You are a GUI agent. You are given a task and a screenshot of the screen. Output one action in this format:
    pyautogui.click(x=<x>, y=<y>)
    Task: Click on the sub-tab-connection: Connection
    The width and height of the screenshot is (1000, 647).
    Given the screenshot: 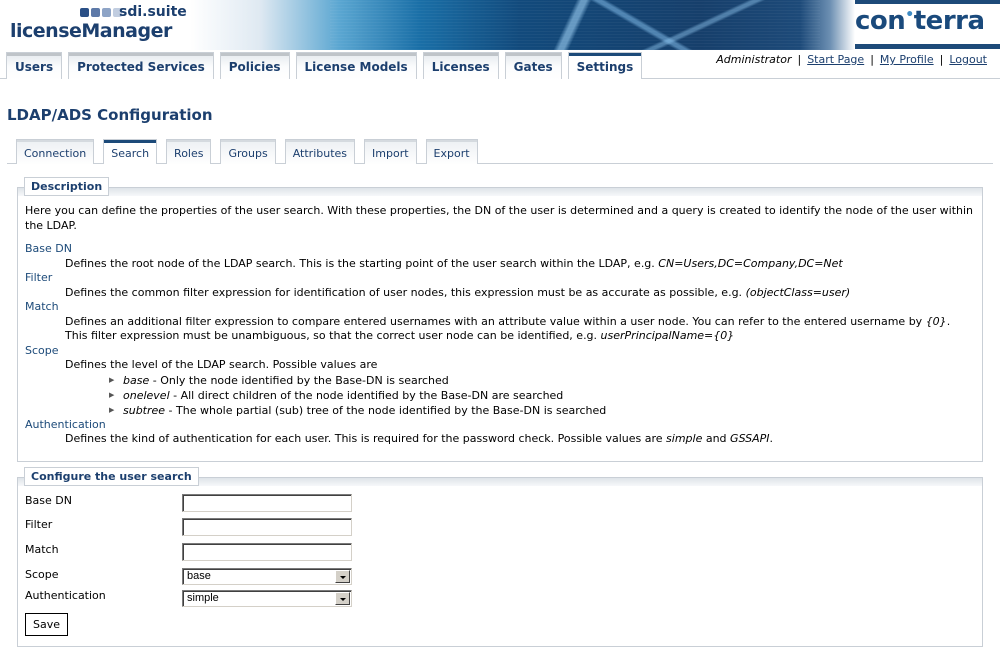 What is the action you would take?
    pyautogui.click(x=55, y=151)
    